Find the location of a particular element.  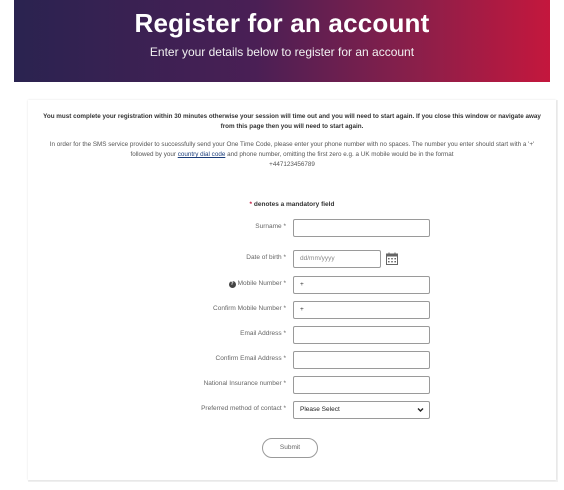

email-input is located at coordinates (361, 335).